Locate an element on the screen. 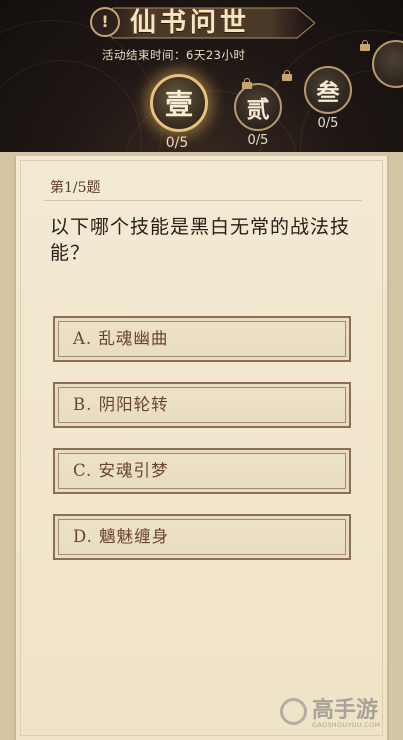 This screenshot has width=403, height=740. alert-icon: ! is located at coordinates (105, 22).